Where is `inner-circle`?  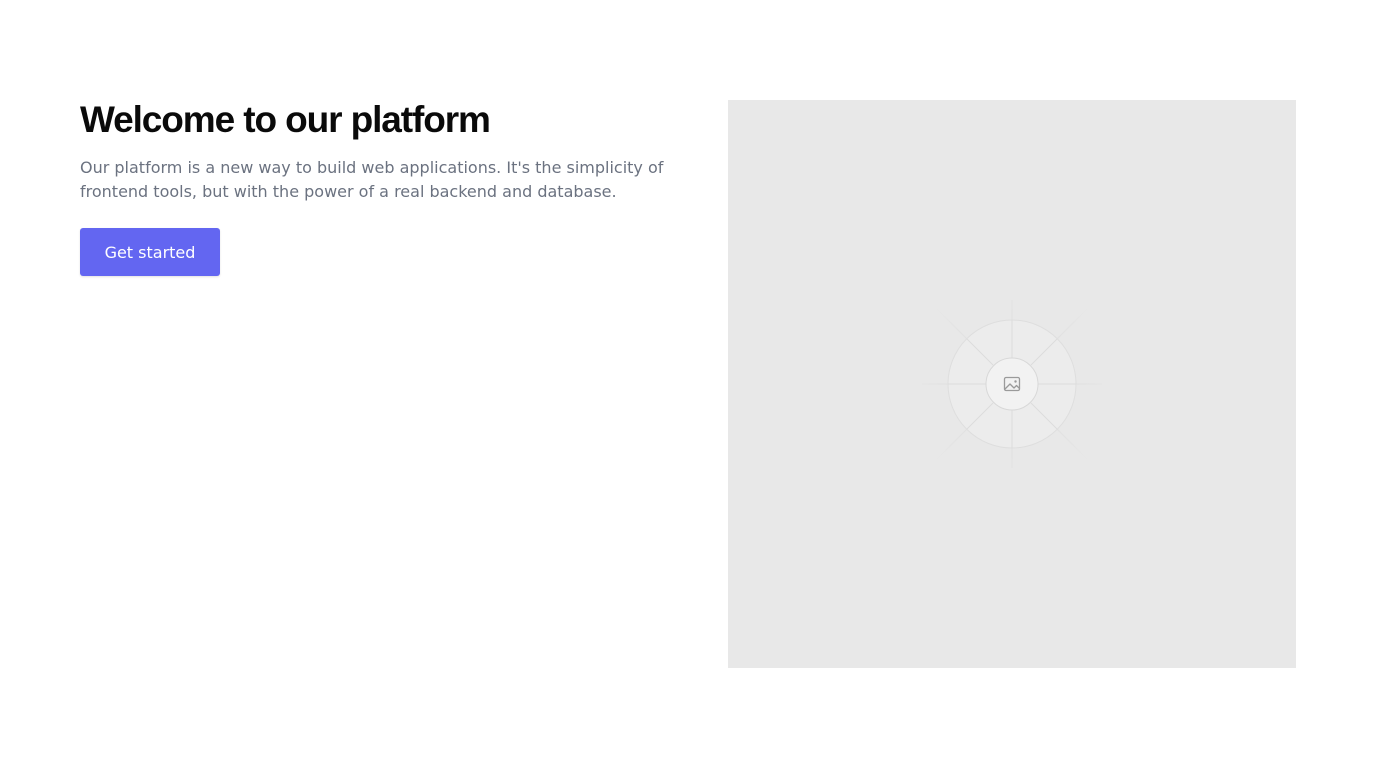 inner-circle is located at coordinates (1012, 384).